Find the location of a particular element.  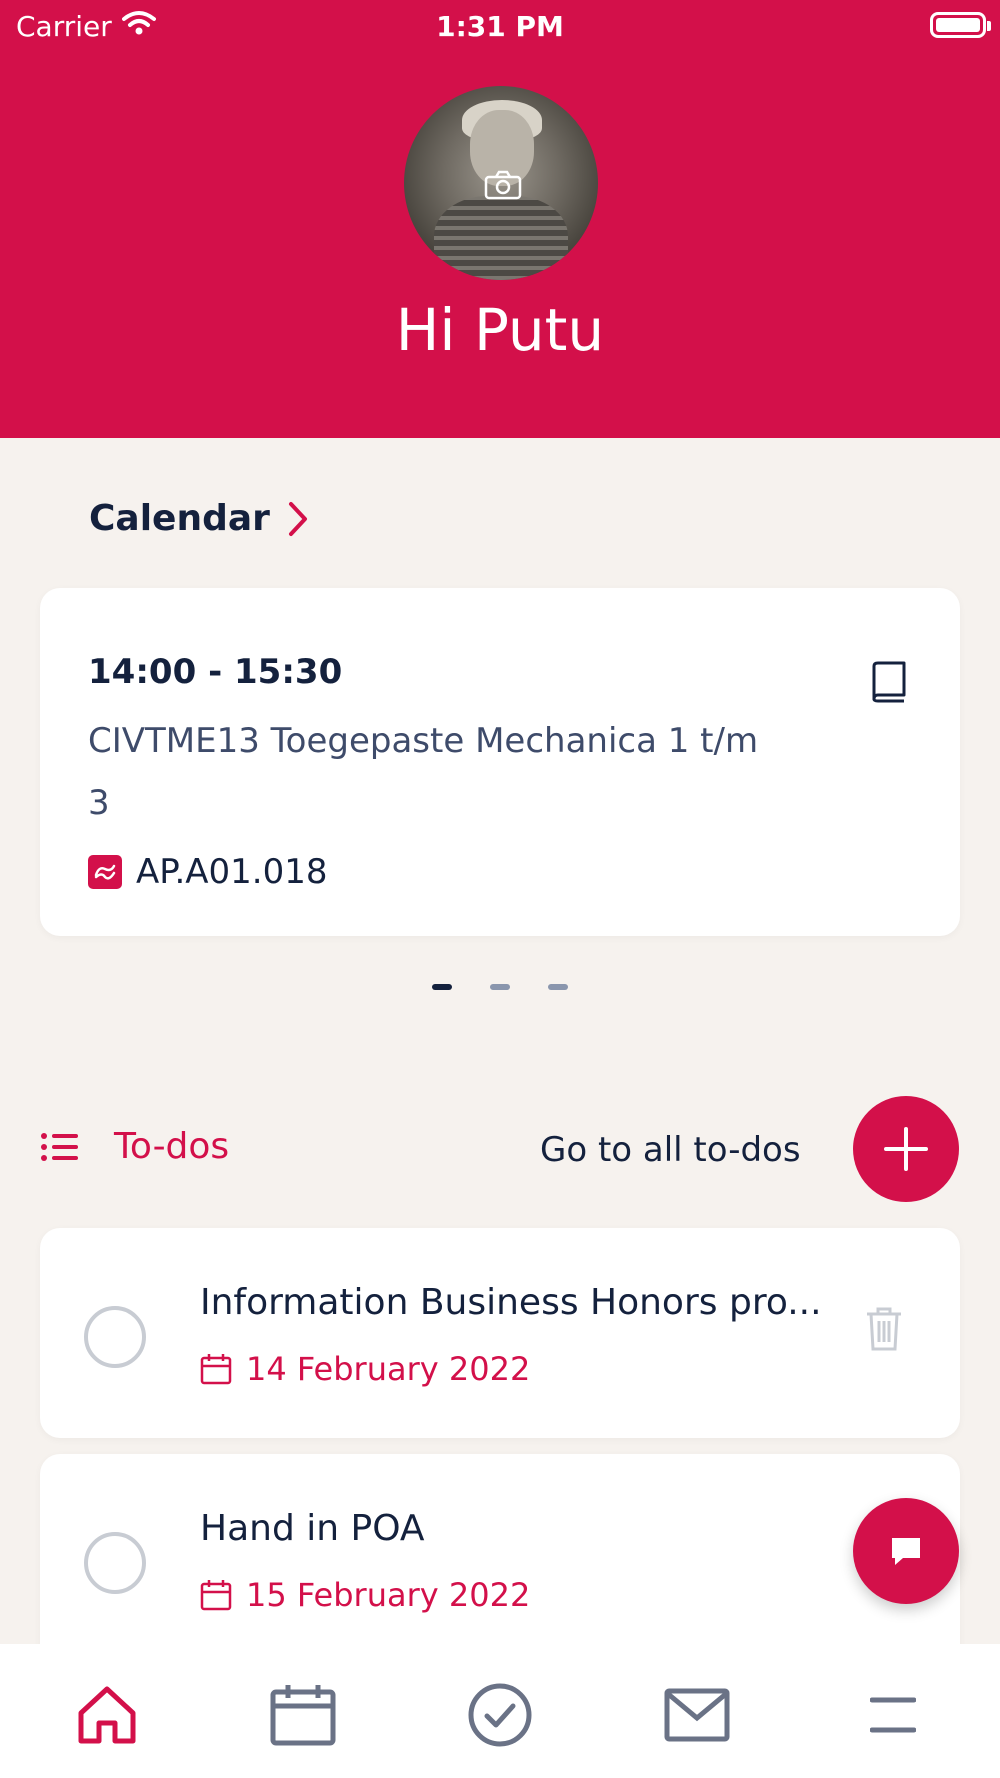

add-todo-button is located at coordinates (906, 1149).